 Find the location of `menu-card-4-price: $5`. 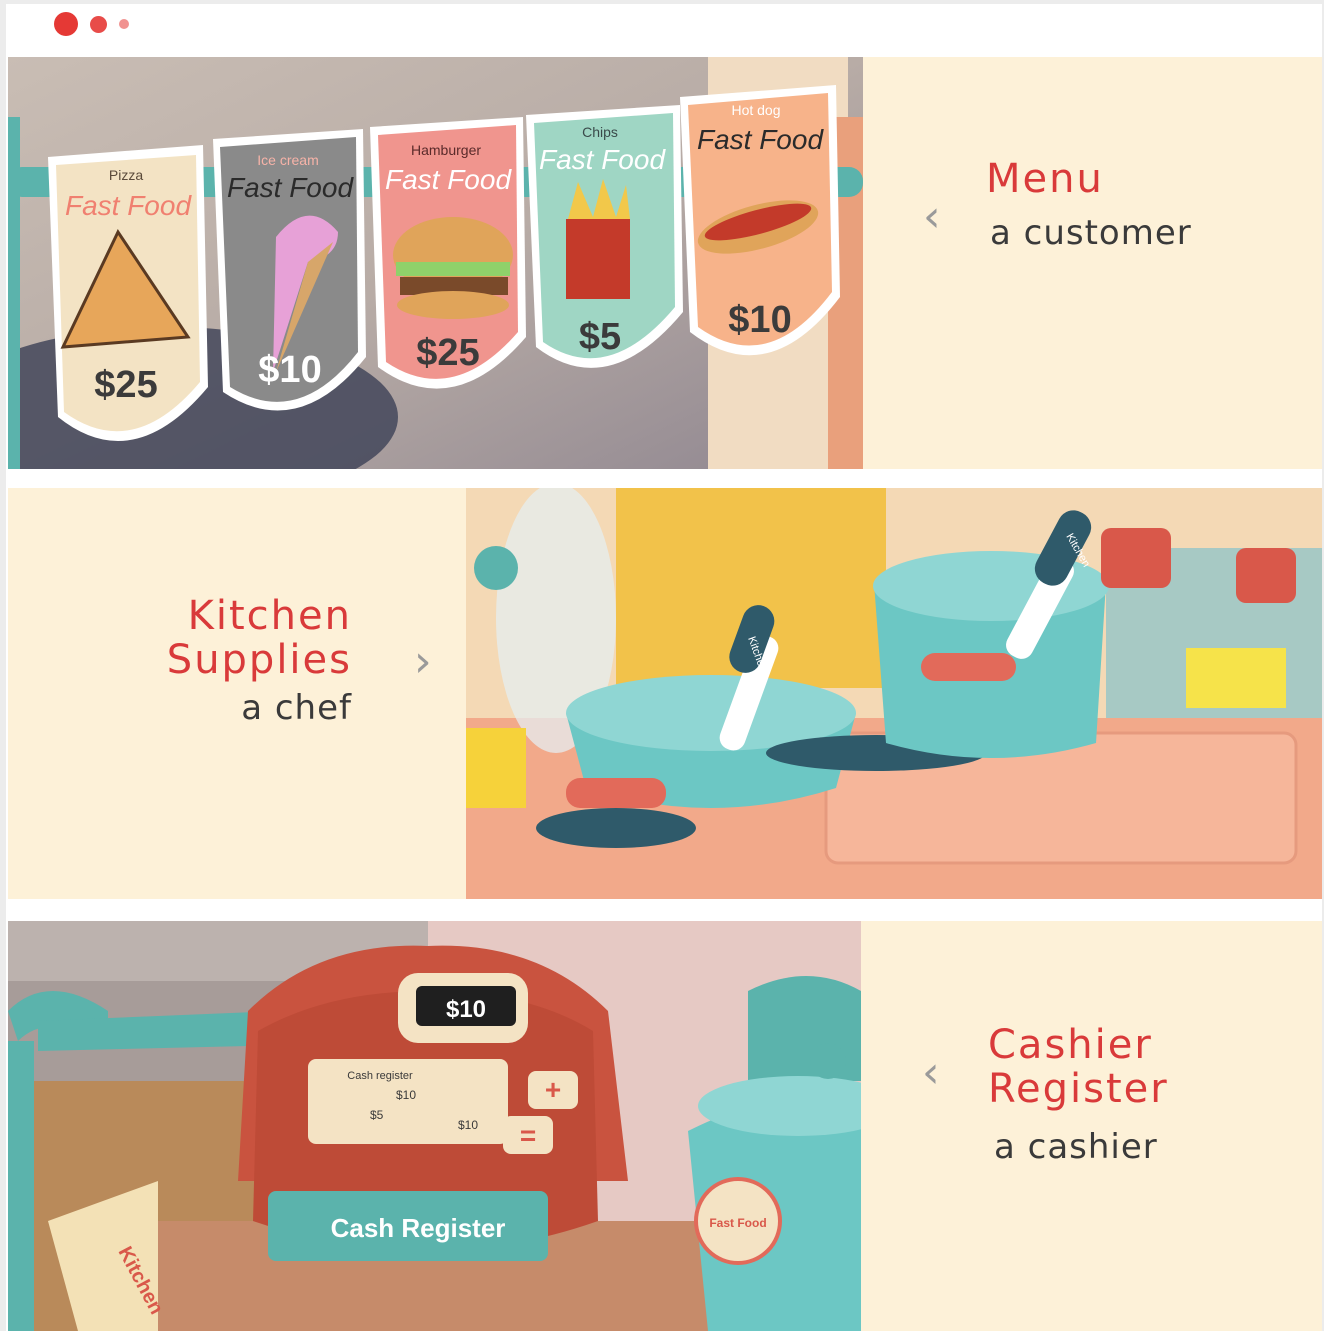

menu-card-4-price: $5 is located at coordinates (600, 337).